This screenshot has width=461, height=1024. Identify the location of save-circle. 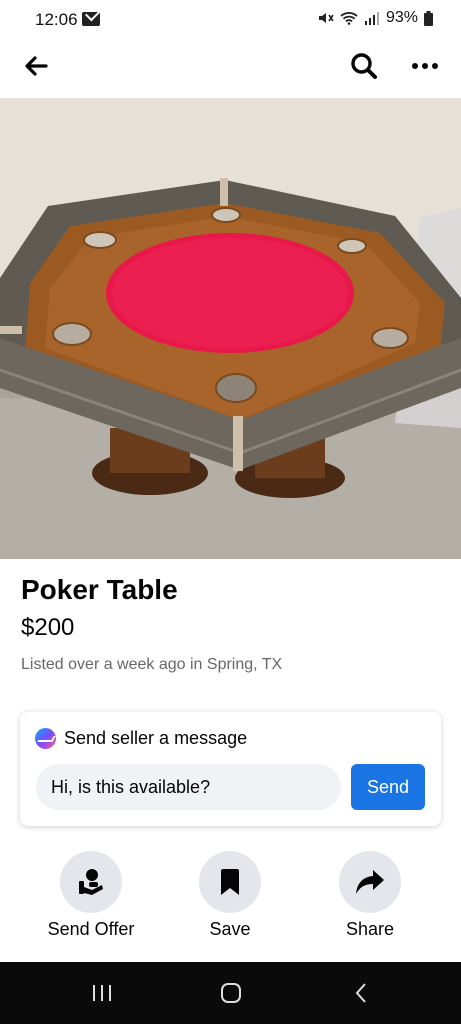
(230, 882).